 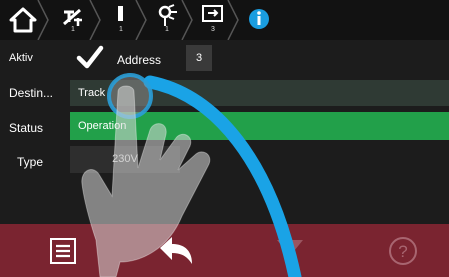 I want to click on crumb-info, so click(x=259, y=20).